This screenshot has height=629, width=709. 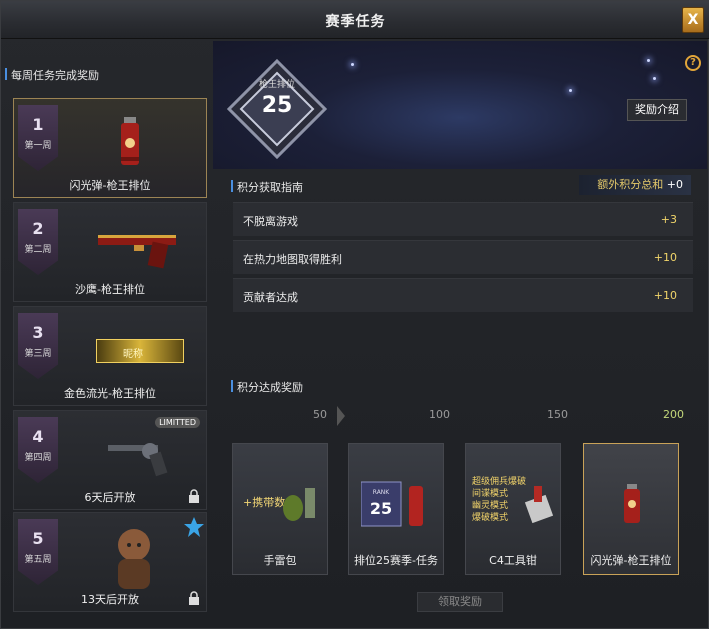 What do you see at coordinates (631, 560) in the screenshot?
I see `reward-card-label: 闪光弹-枪王排位` at bounding box center [631, 560].